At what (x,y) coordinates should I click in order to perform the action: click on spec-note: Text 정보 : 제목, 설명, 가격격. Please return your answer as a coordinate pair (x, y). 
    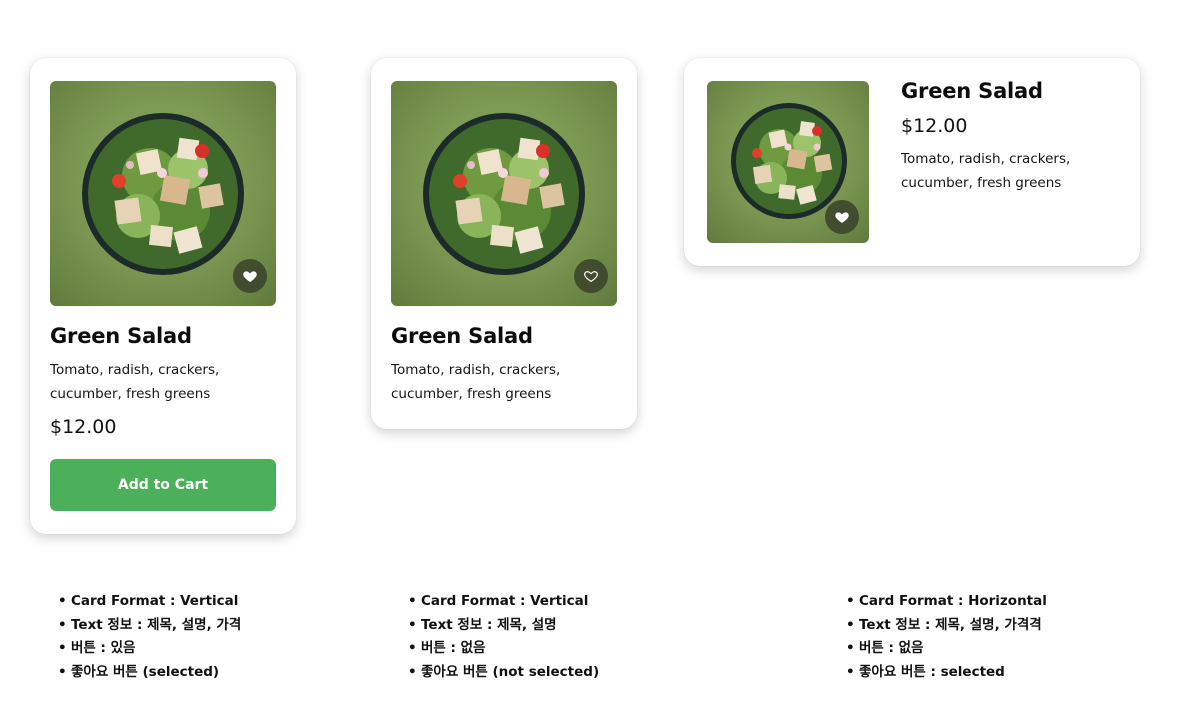
    Looking at the image, I should click on (946, 626).